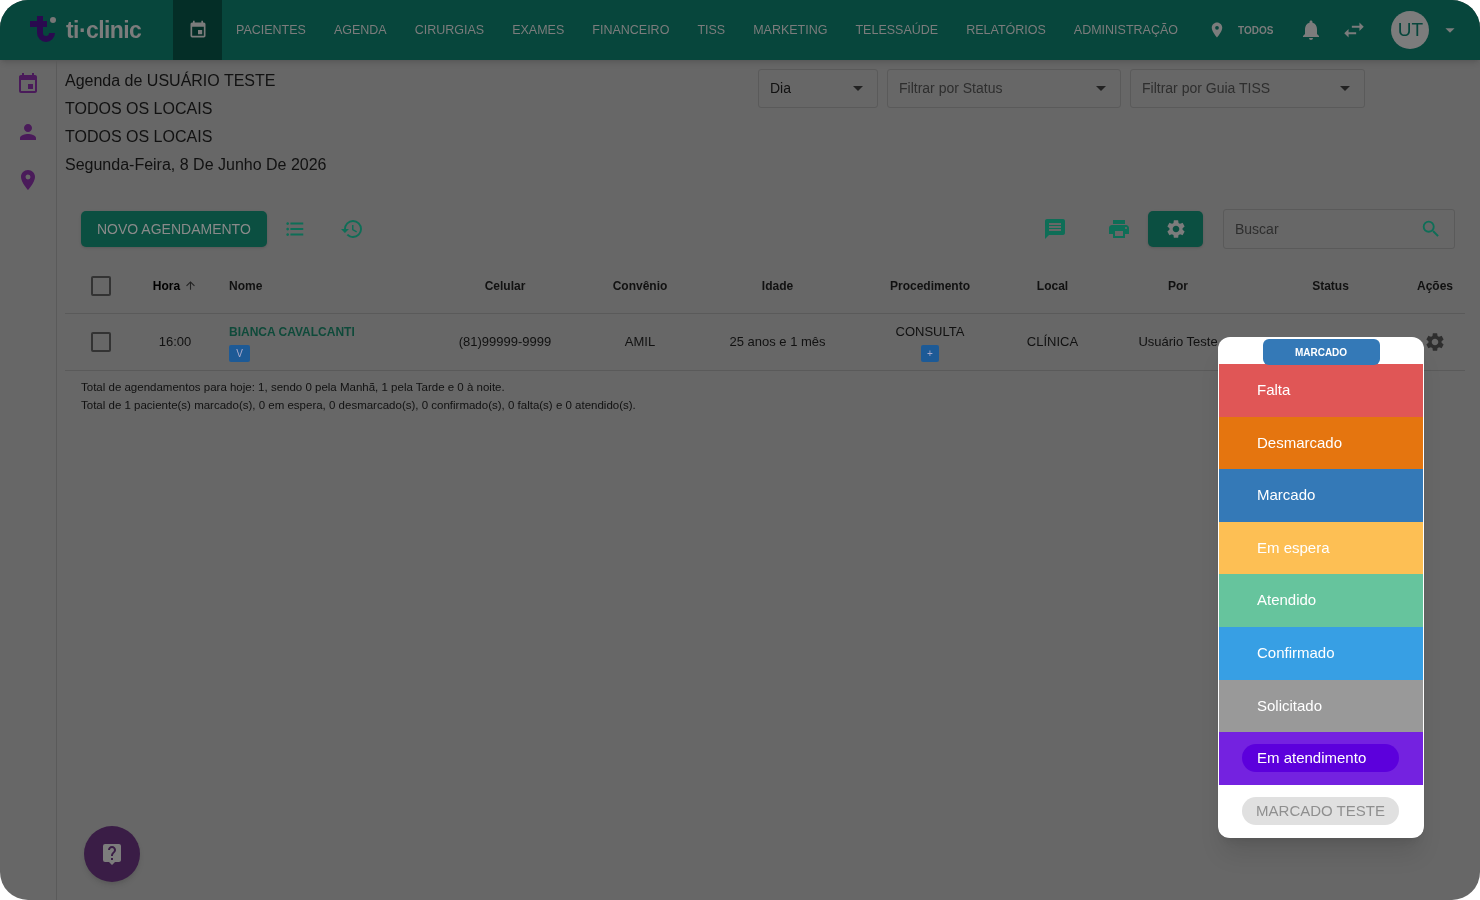  What do you see at coordinates (1339, 229) in the screenshot?
I see `search-field: Buscar` at bounding box center [1339, 229].